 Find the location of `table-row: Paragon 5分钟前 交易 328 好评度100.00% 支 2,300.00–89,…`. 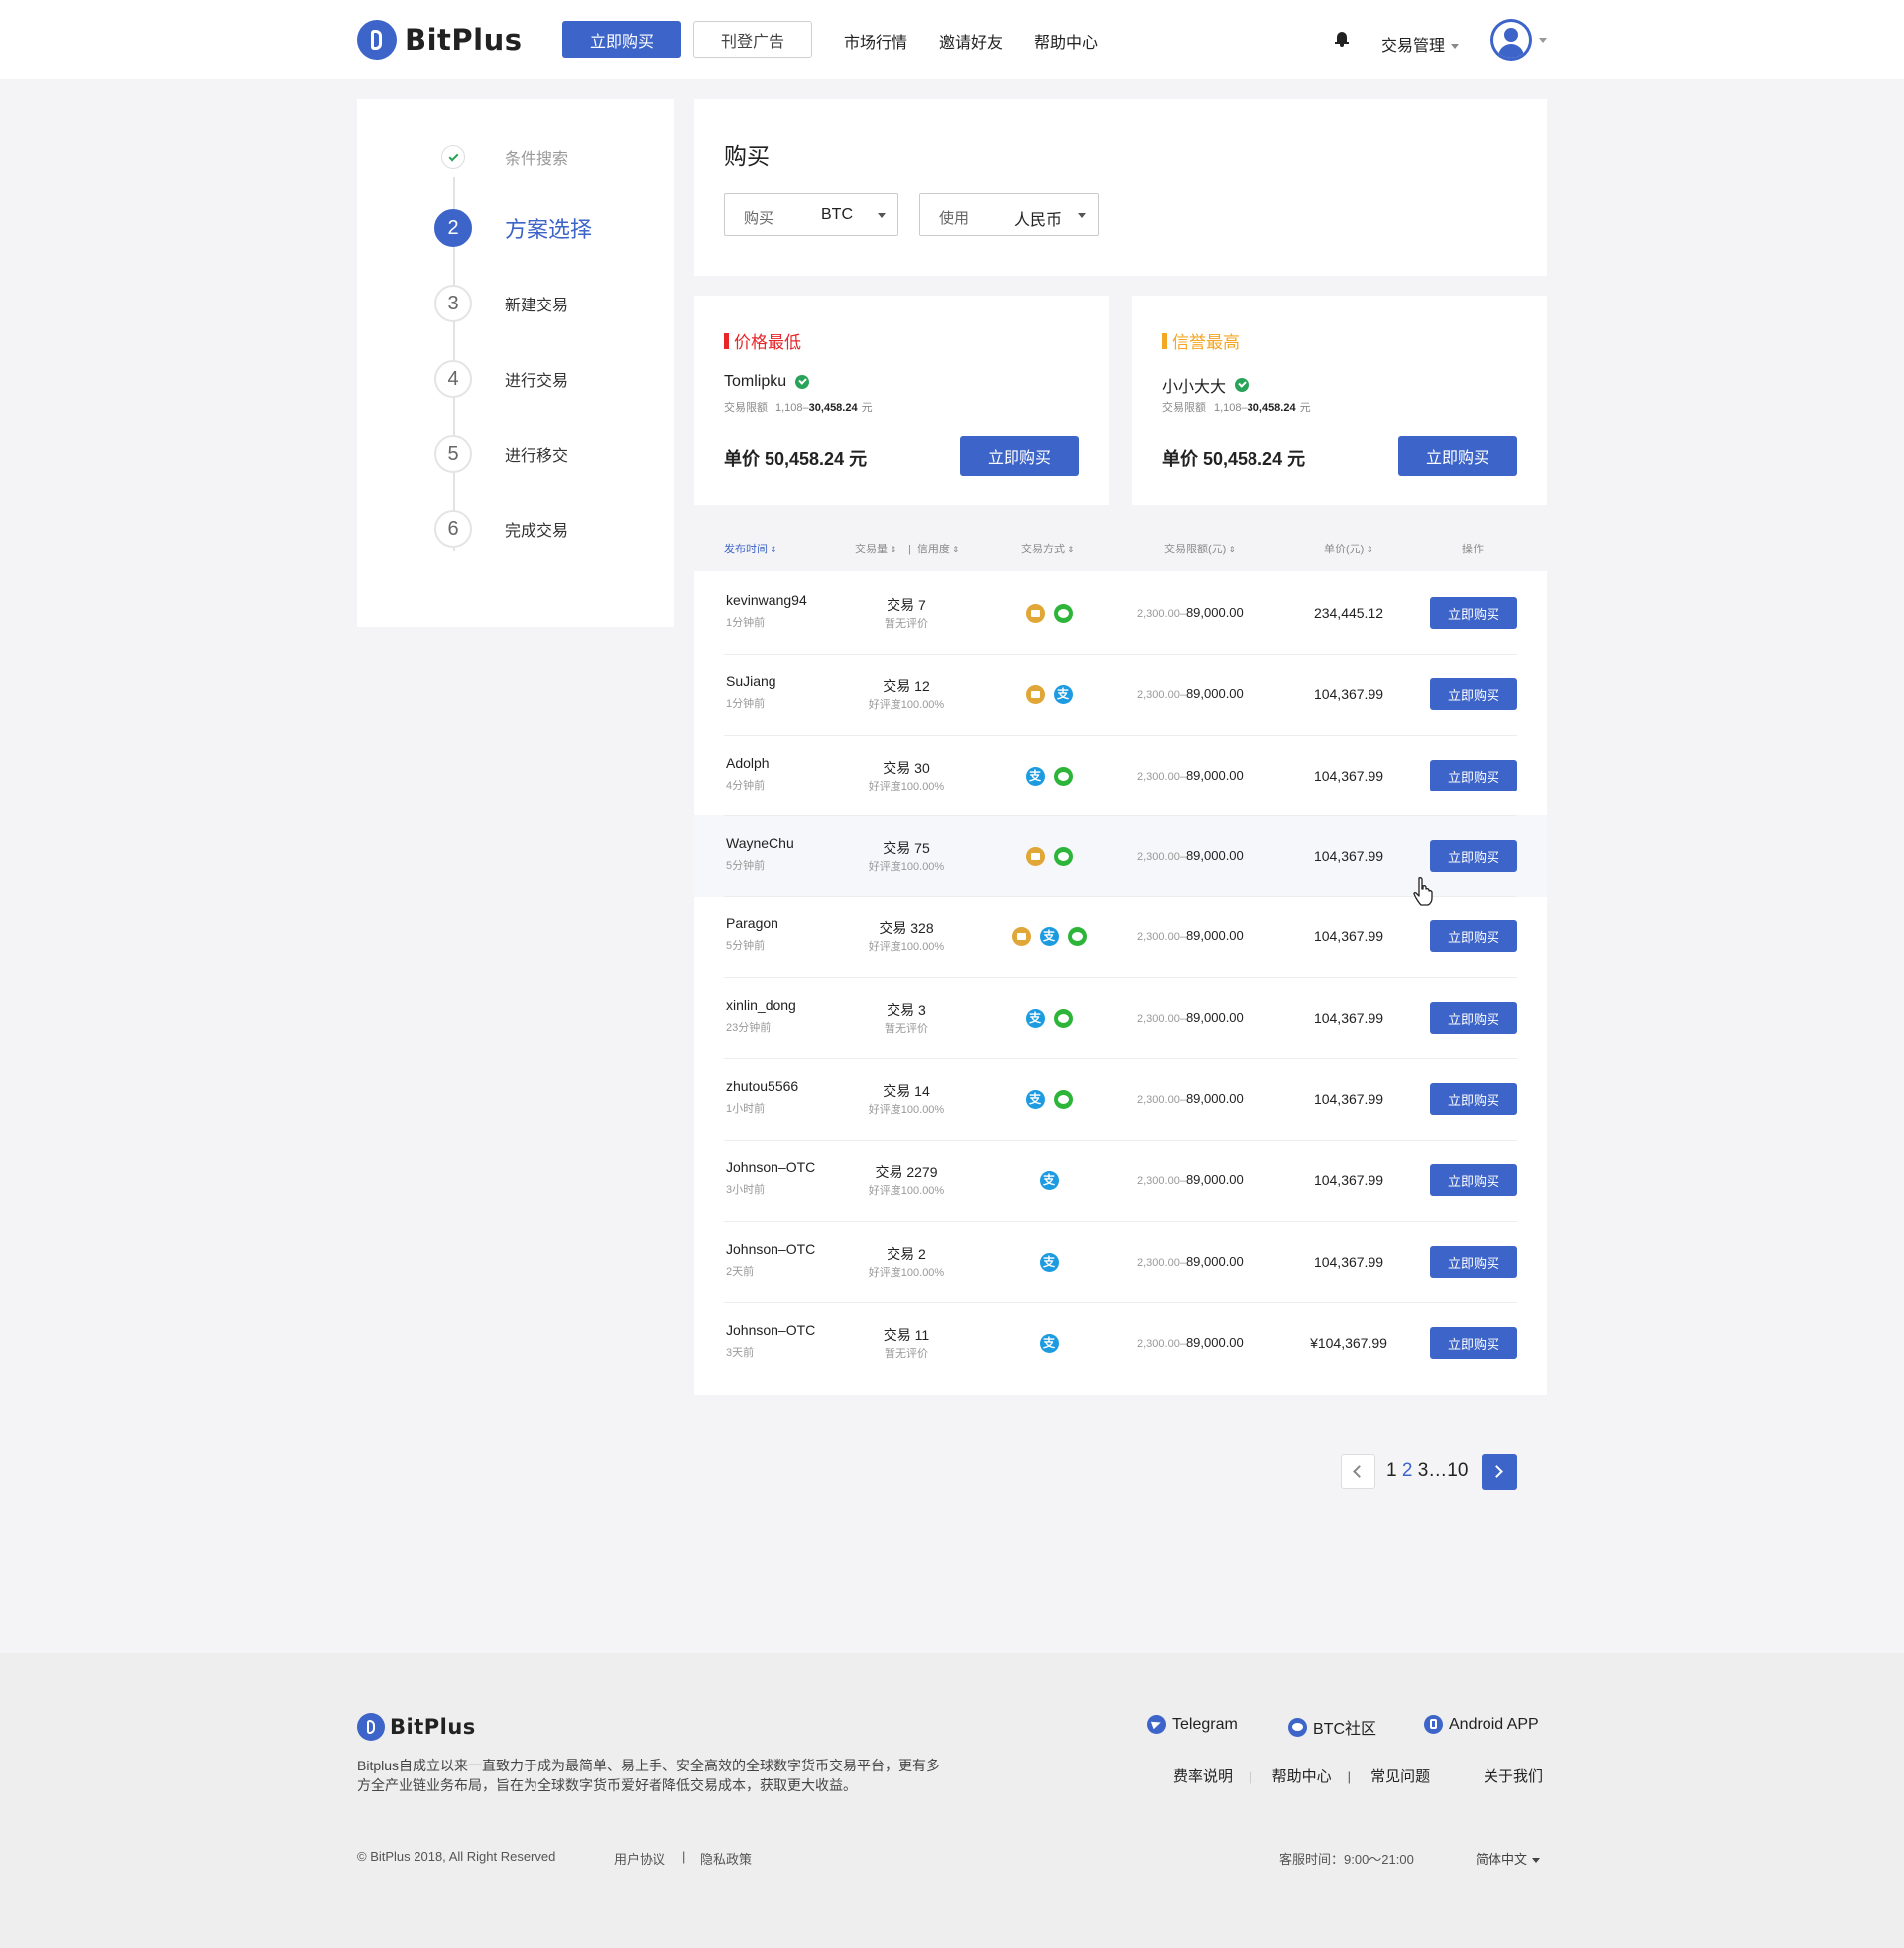

table-row: Paragon 5分钟前 交易 328 好评度100.00% 支 2,300.00–89,… is located at coordinates (1120, 936).